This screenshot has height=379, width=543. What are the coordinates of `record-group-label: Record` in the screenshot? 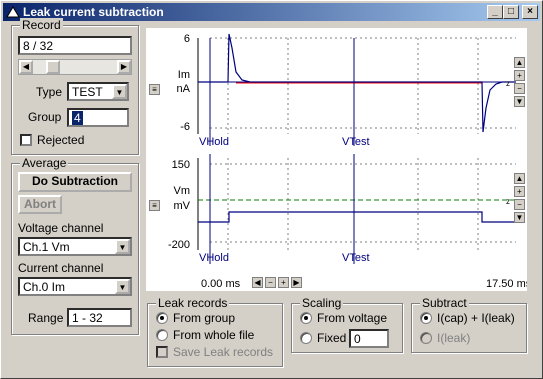 It's located at (41, 25).